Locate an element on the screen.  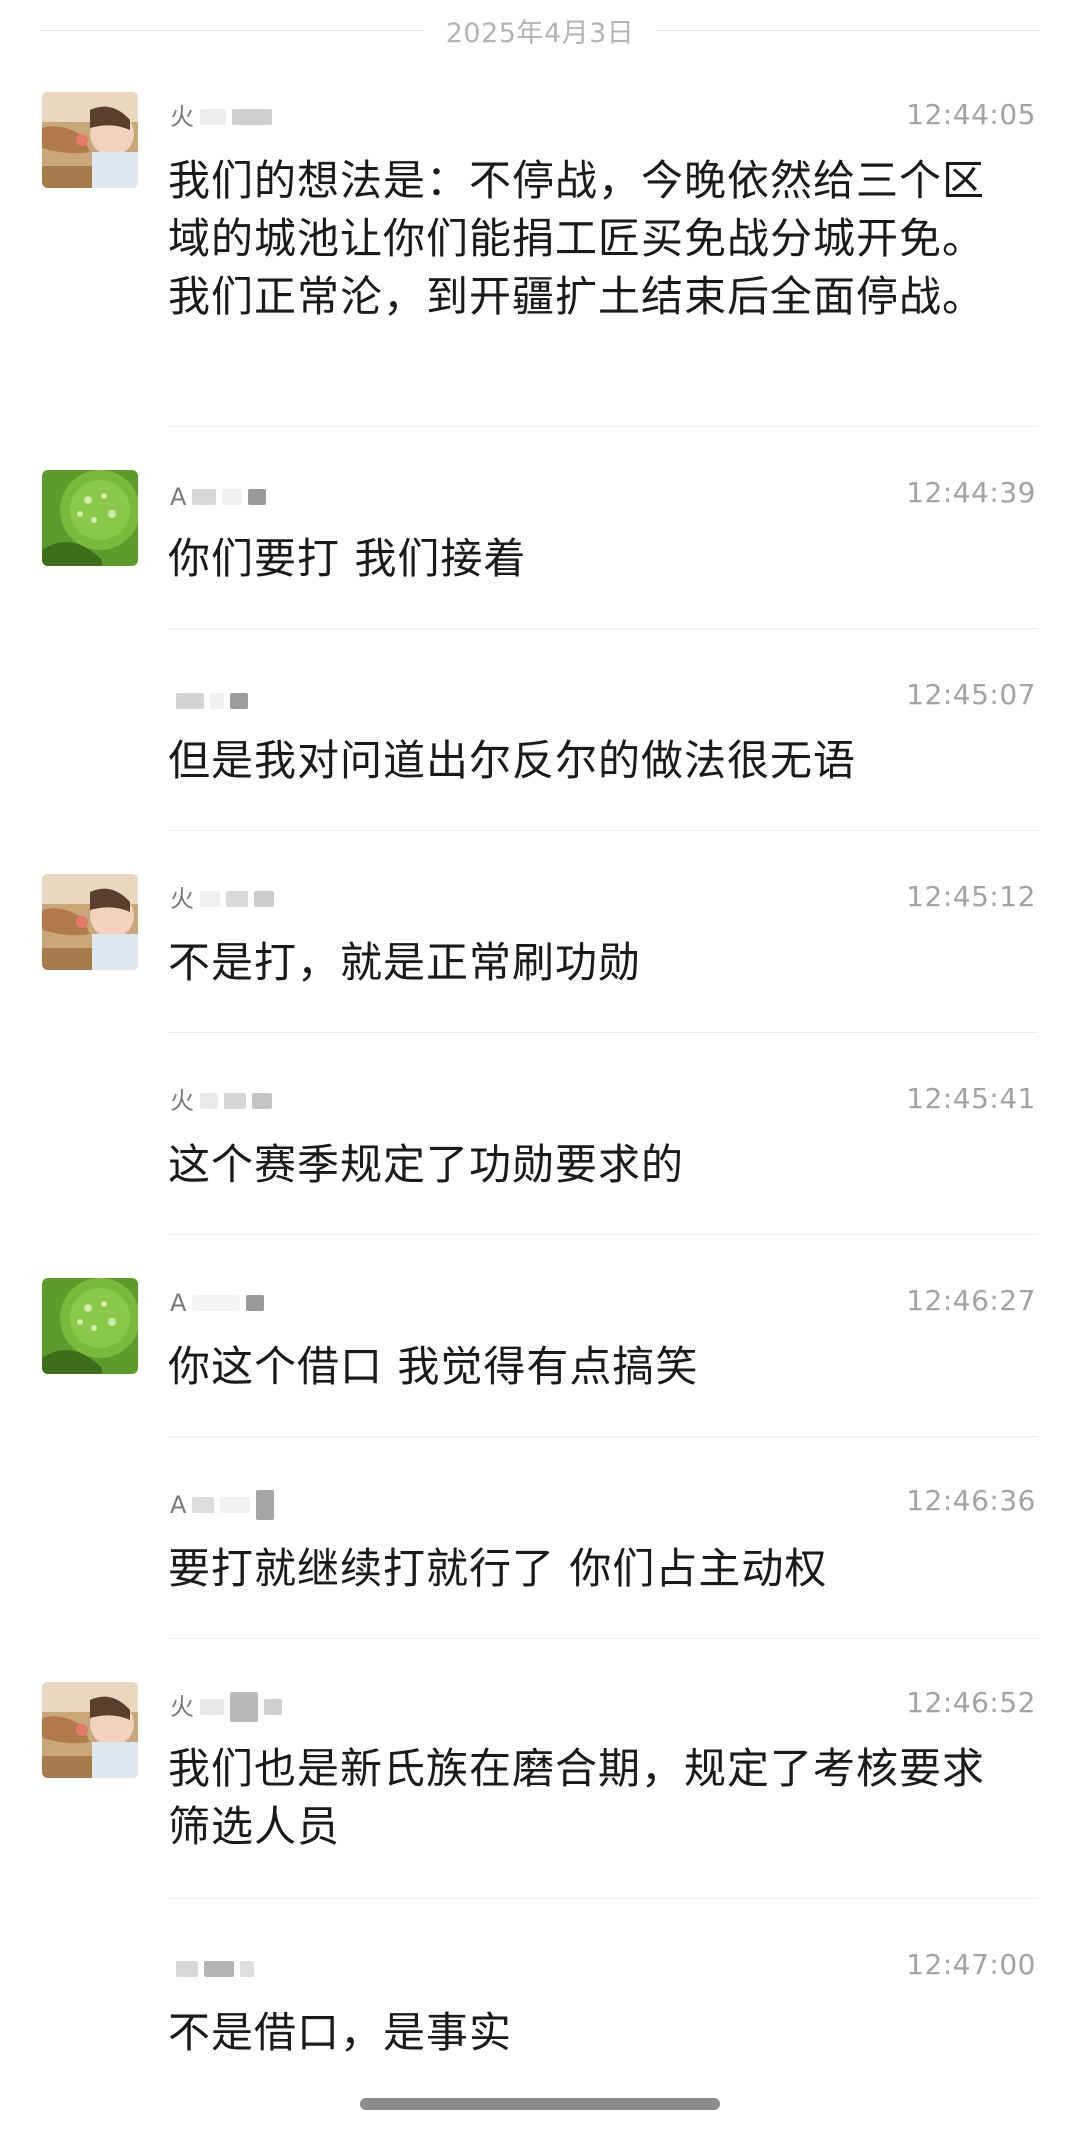
message-text: 但是我对问道出尔反尔的做法很无语 is located at coordinates (588, 761).